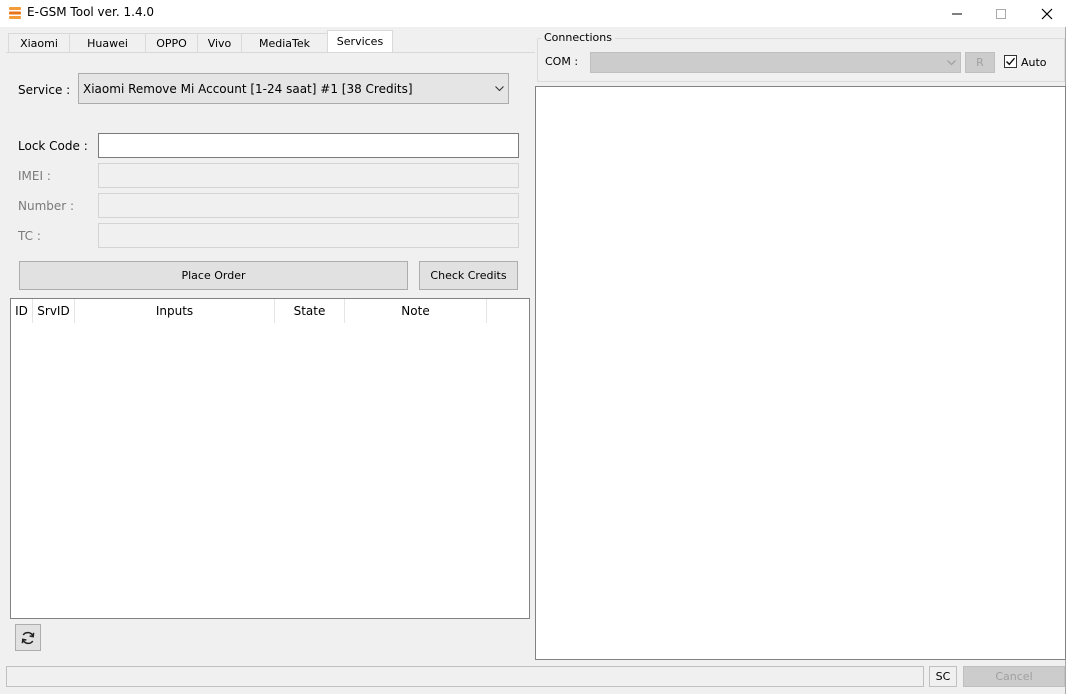 The height and width of the screenshot is (694, 1073). I want to click on connections-group-label: Connections, so click(578, 37).